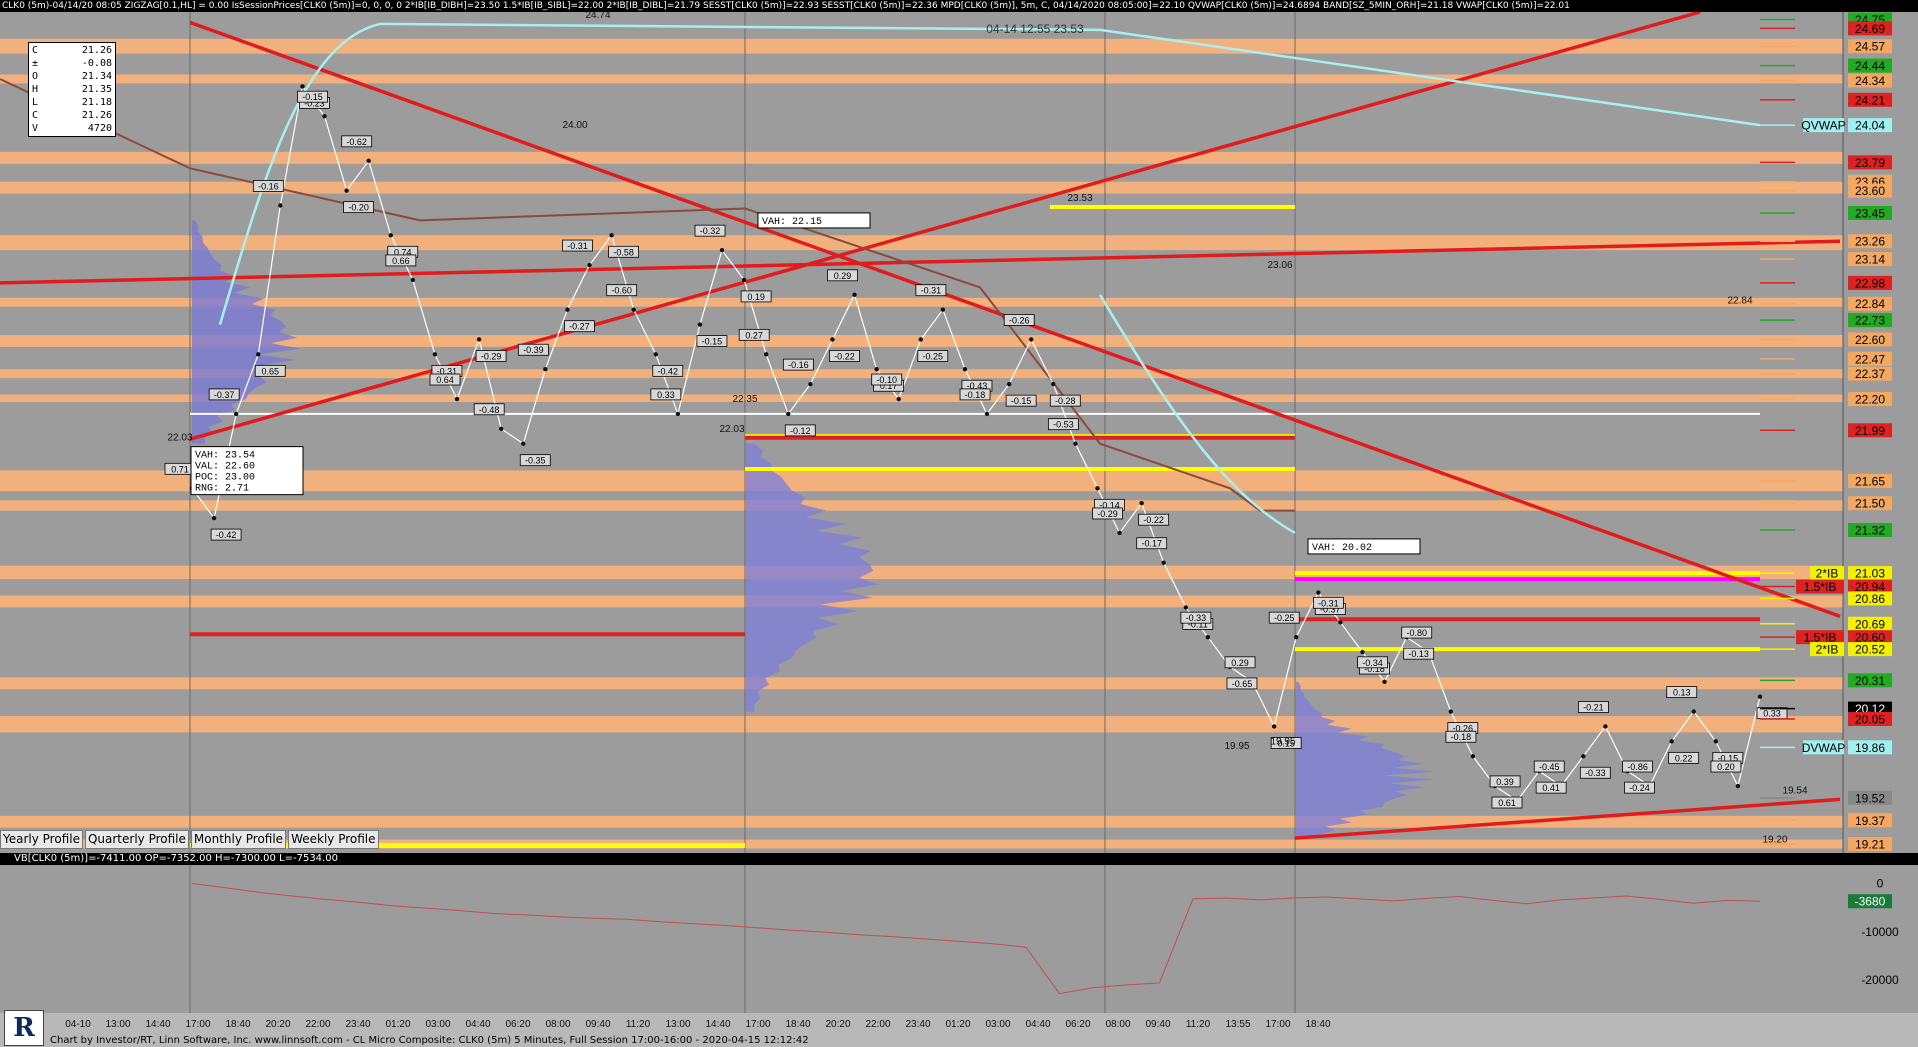  What do you see at coordinates (1507, 802) in the screenshot?
I see `zigzag-label: 0.61` at bounding box center [1507, 802].